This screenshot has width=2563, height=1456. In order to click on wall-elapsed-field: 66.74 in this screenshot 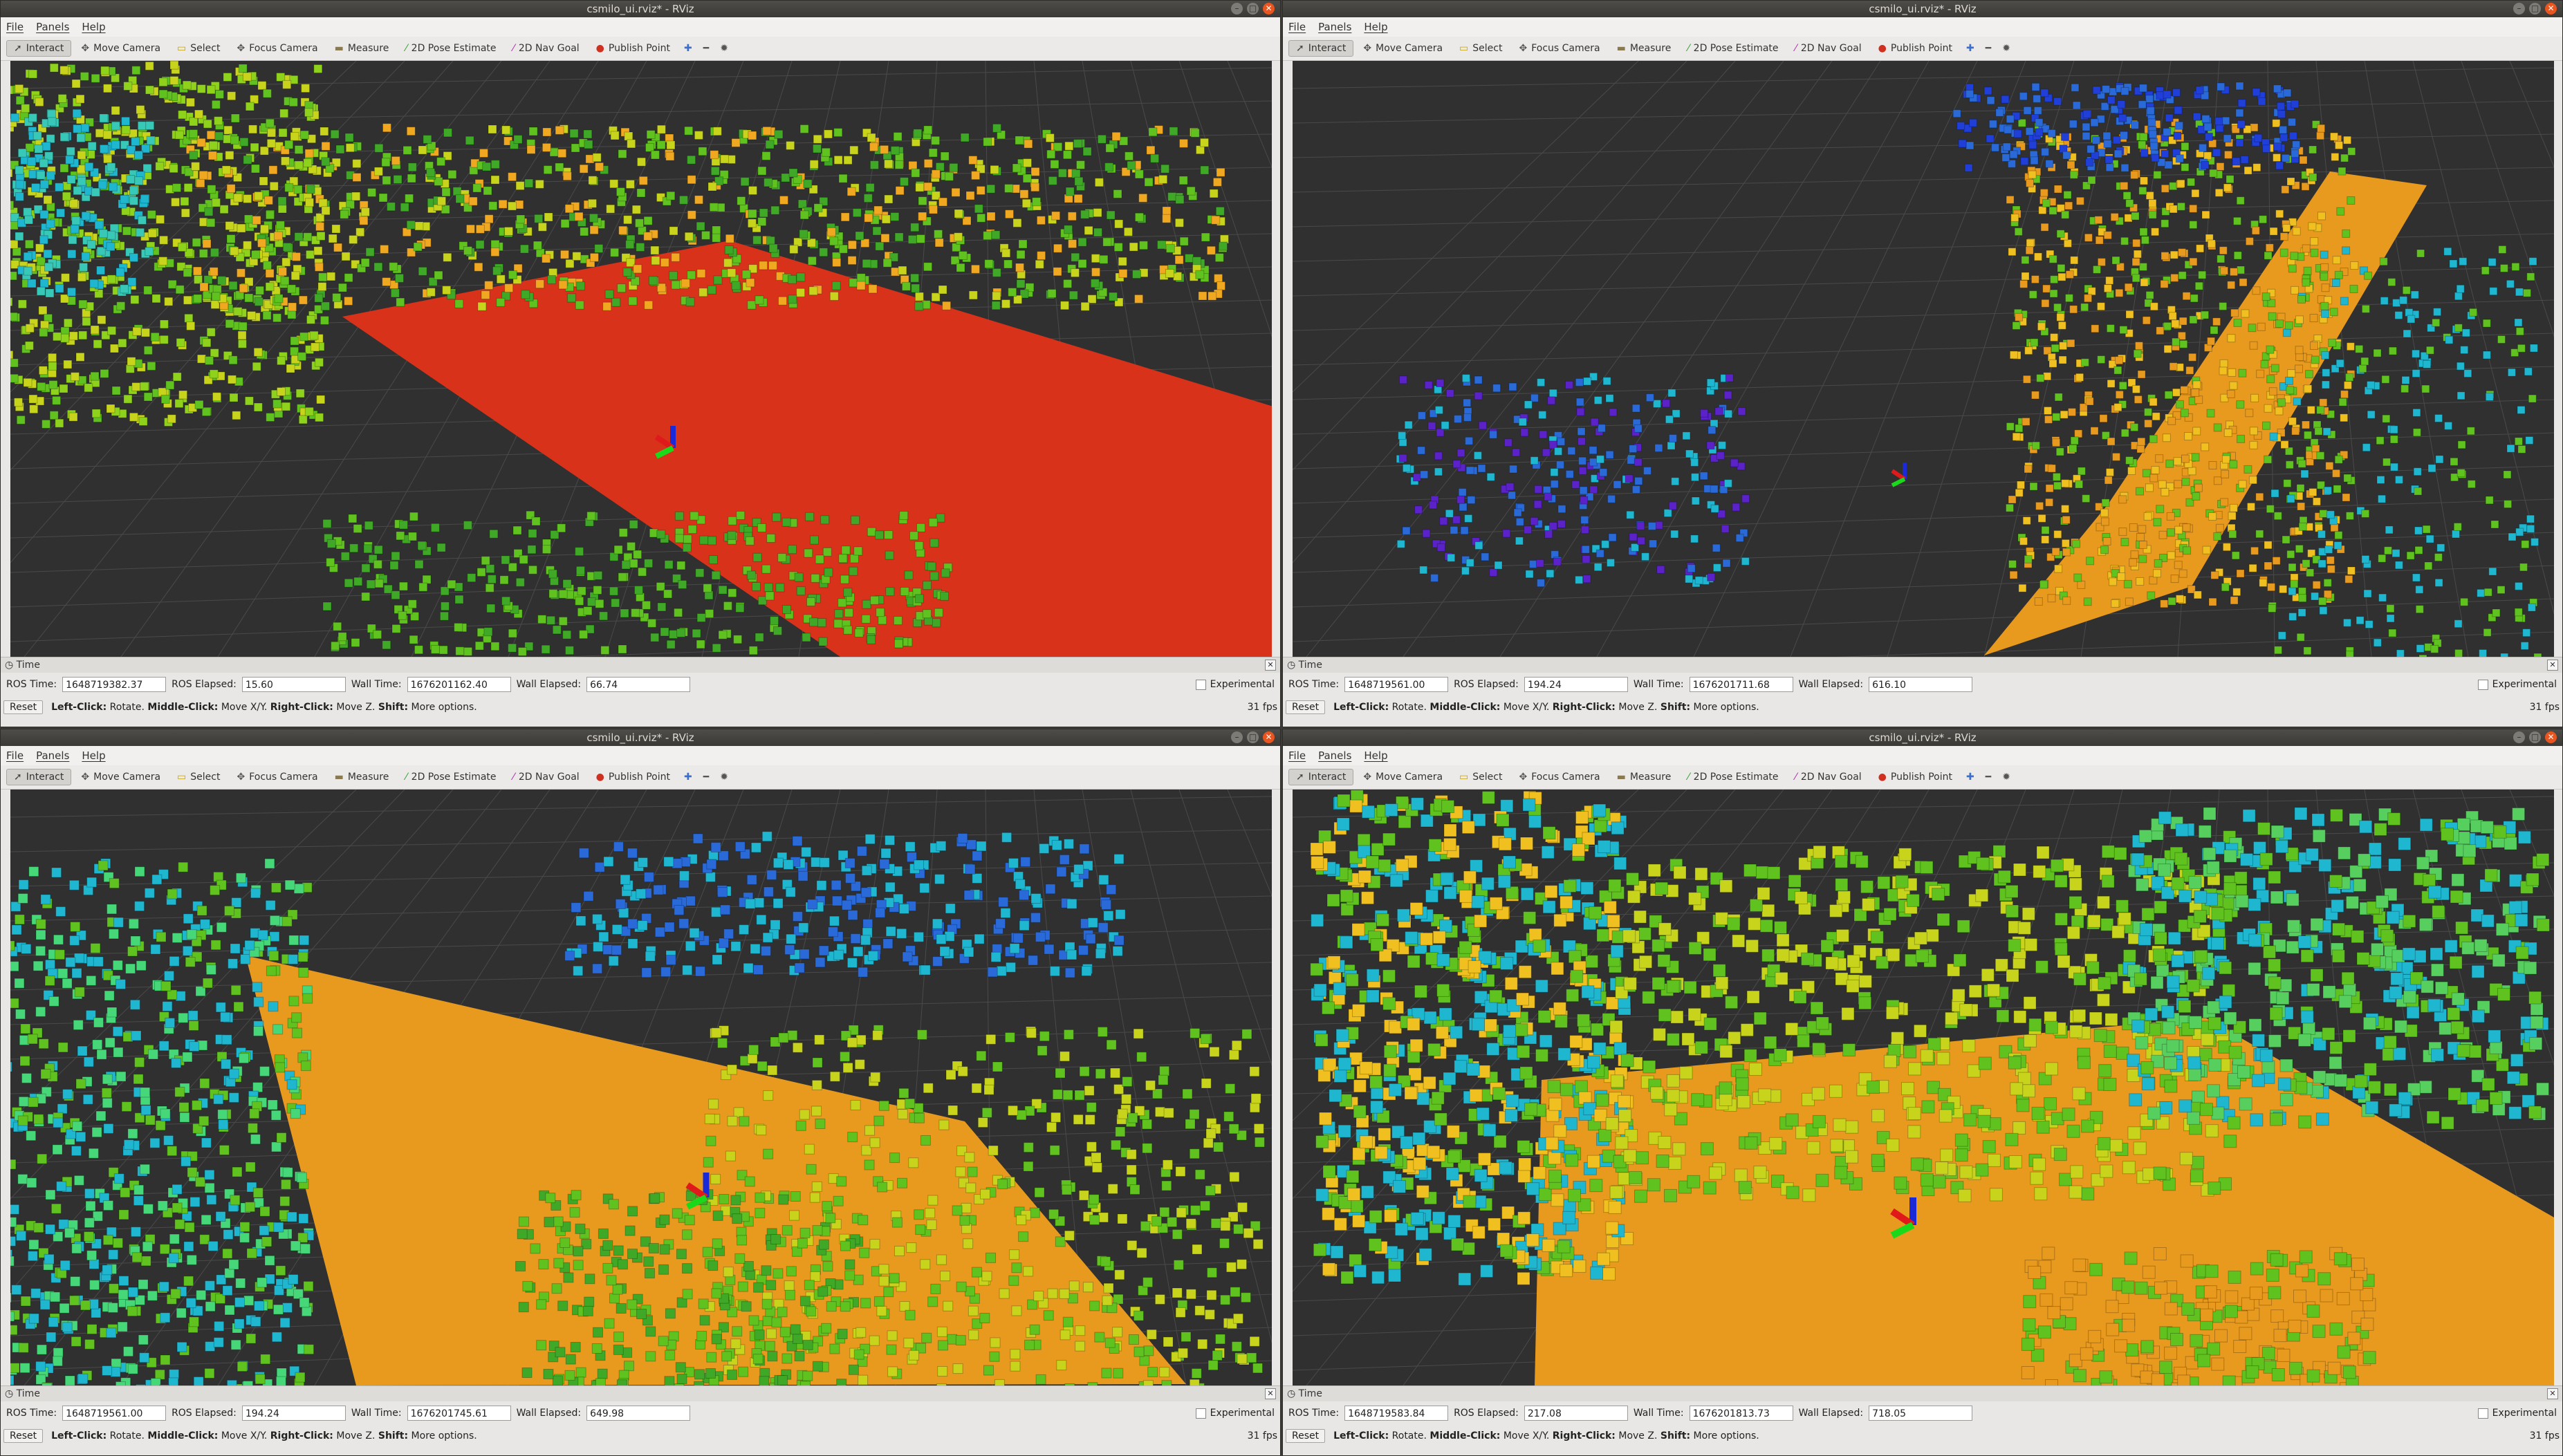, I will do `click(638, 684)`.